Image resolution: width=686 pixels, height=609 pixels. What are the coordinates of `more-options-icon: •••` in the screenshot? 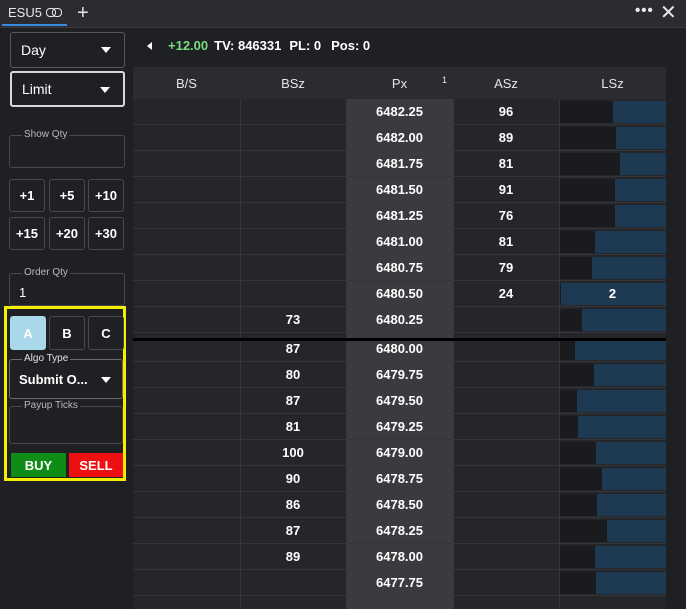 It's located at (644, 10).